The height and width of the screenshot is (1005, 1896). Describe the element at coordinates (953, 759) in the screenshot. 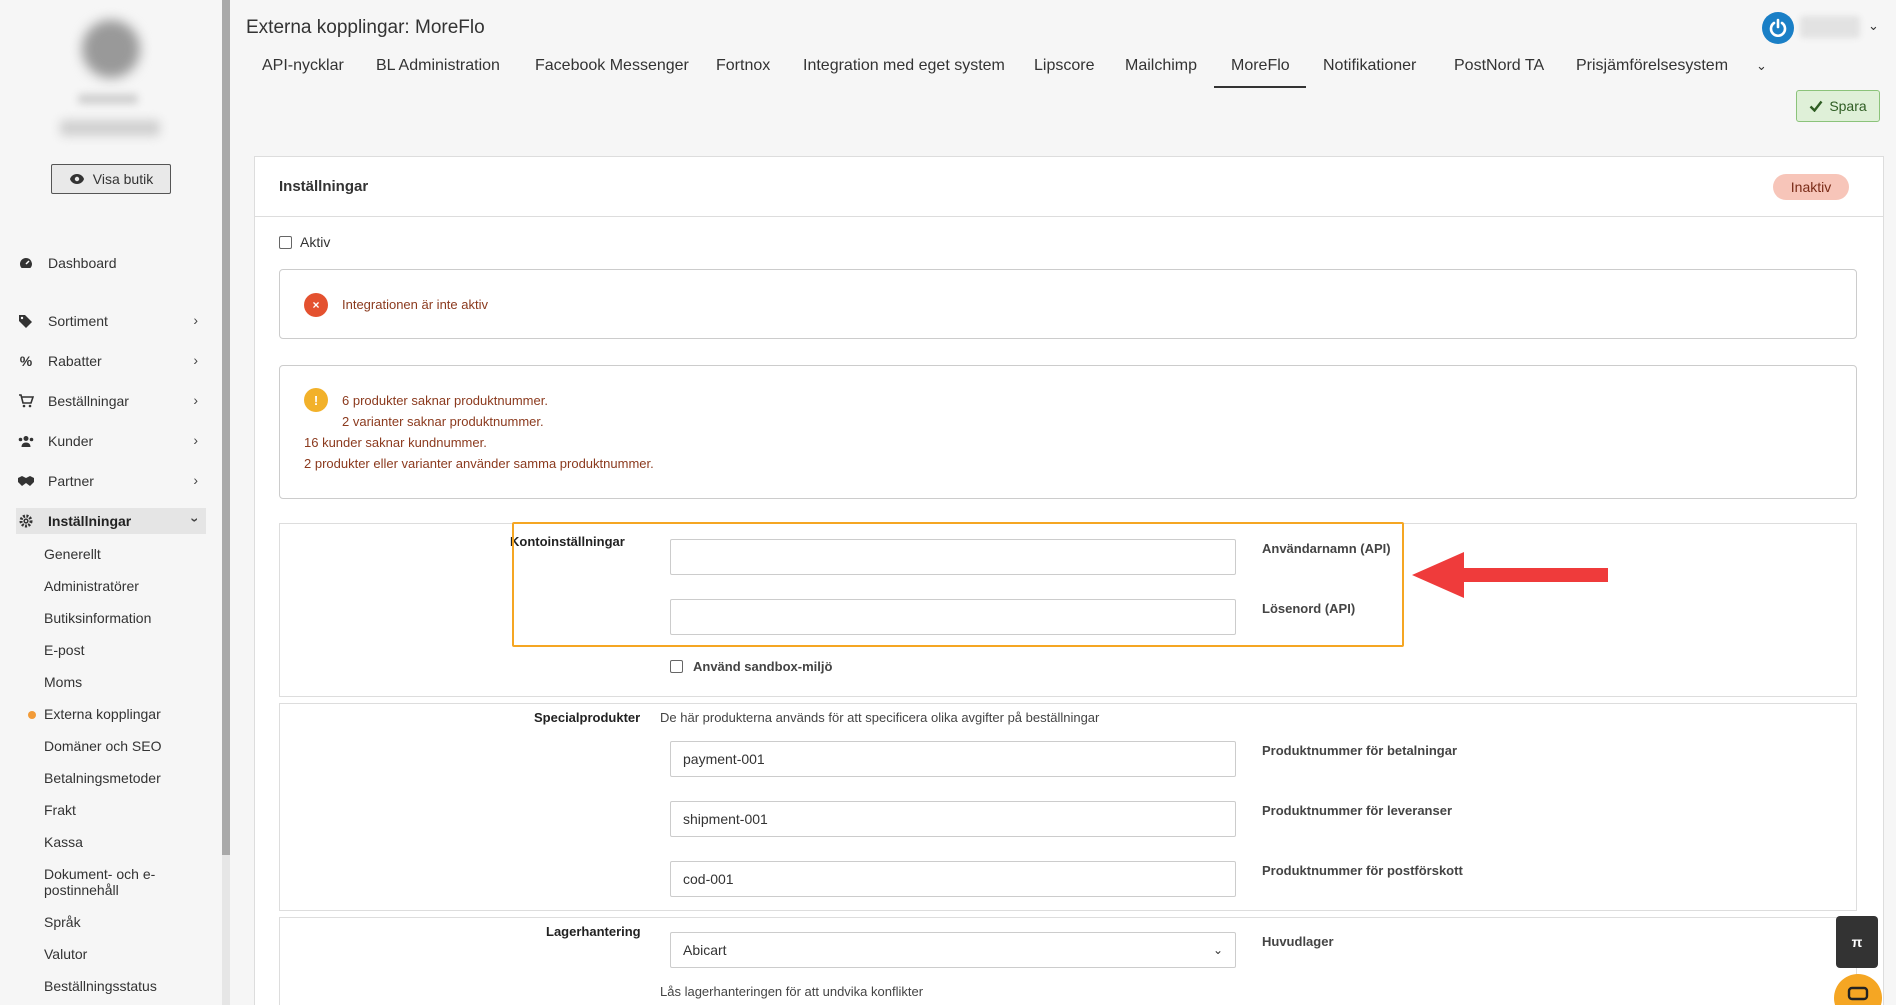

I see `payment-product-input` at that location.